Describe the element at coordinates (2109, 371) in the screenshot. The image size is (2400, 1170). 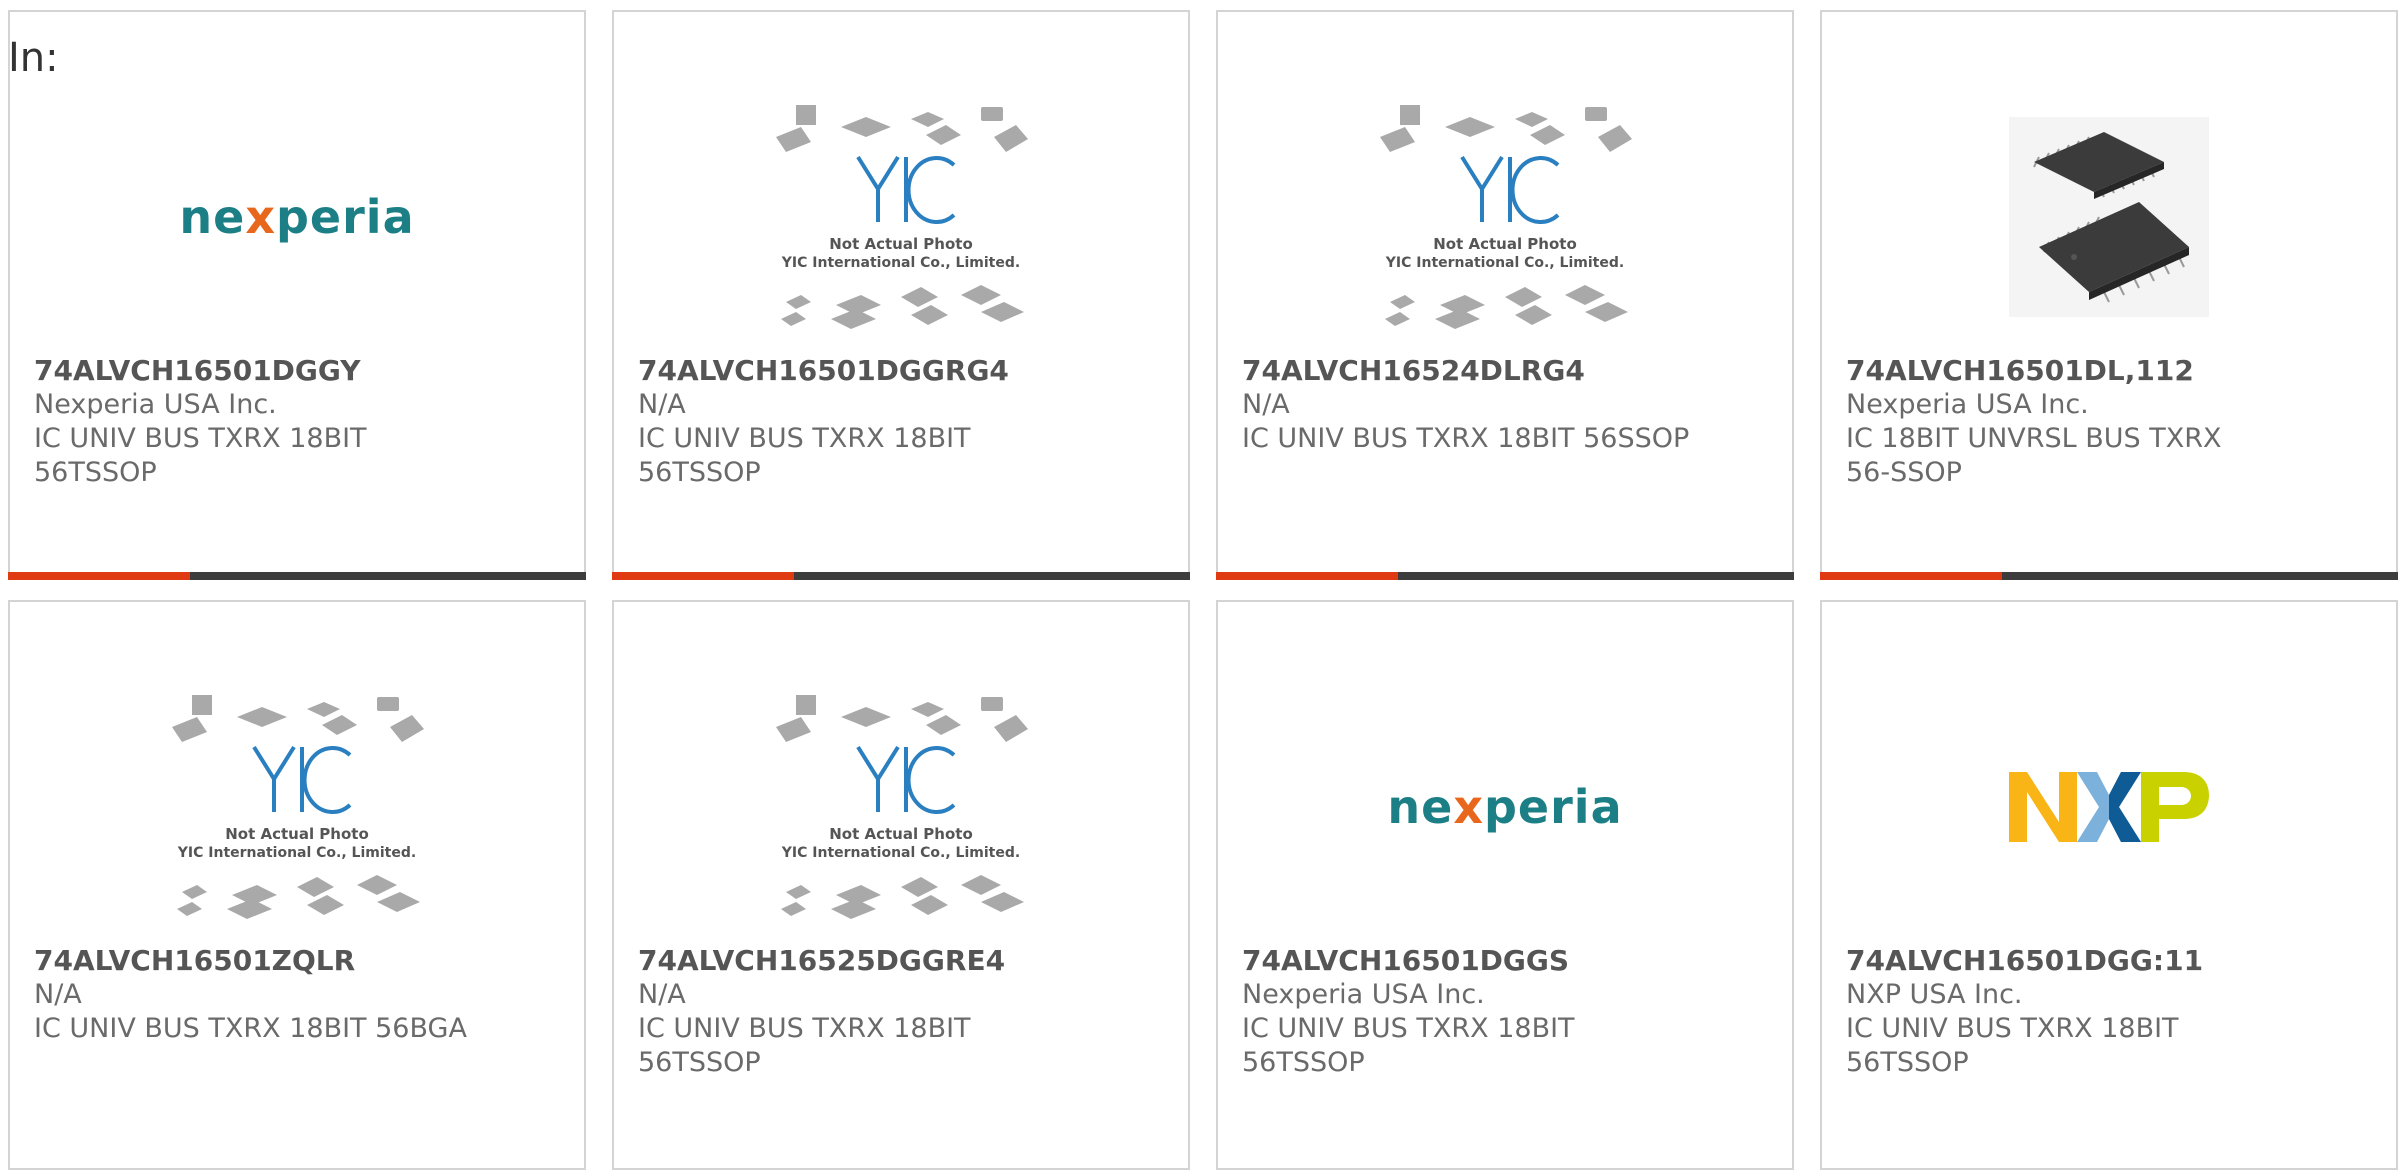
I see `part-number-link: 74ALVCH16501DL,112` at that location.